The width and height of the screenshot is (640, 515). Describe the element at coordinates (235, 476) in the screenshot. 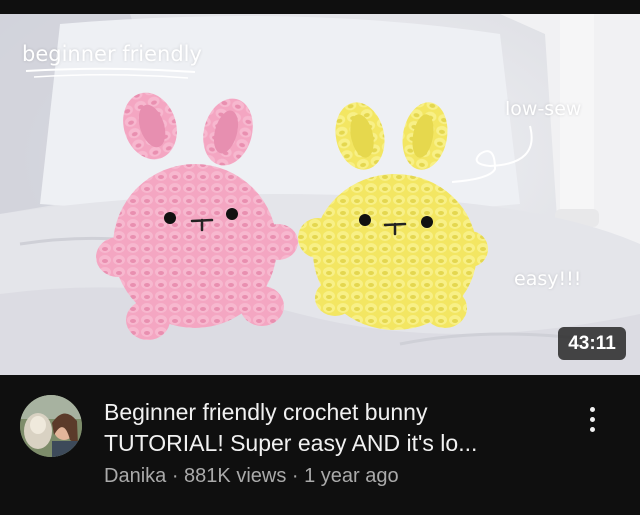

I see `view-count: 881K views` at that location.